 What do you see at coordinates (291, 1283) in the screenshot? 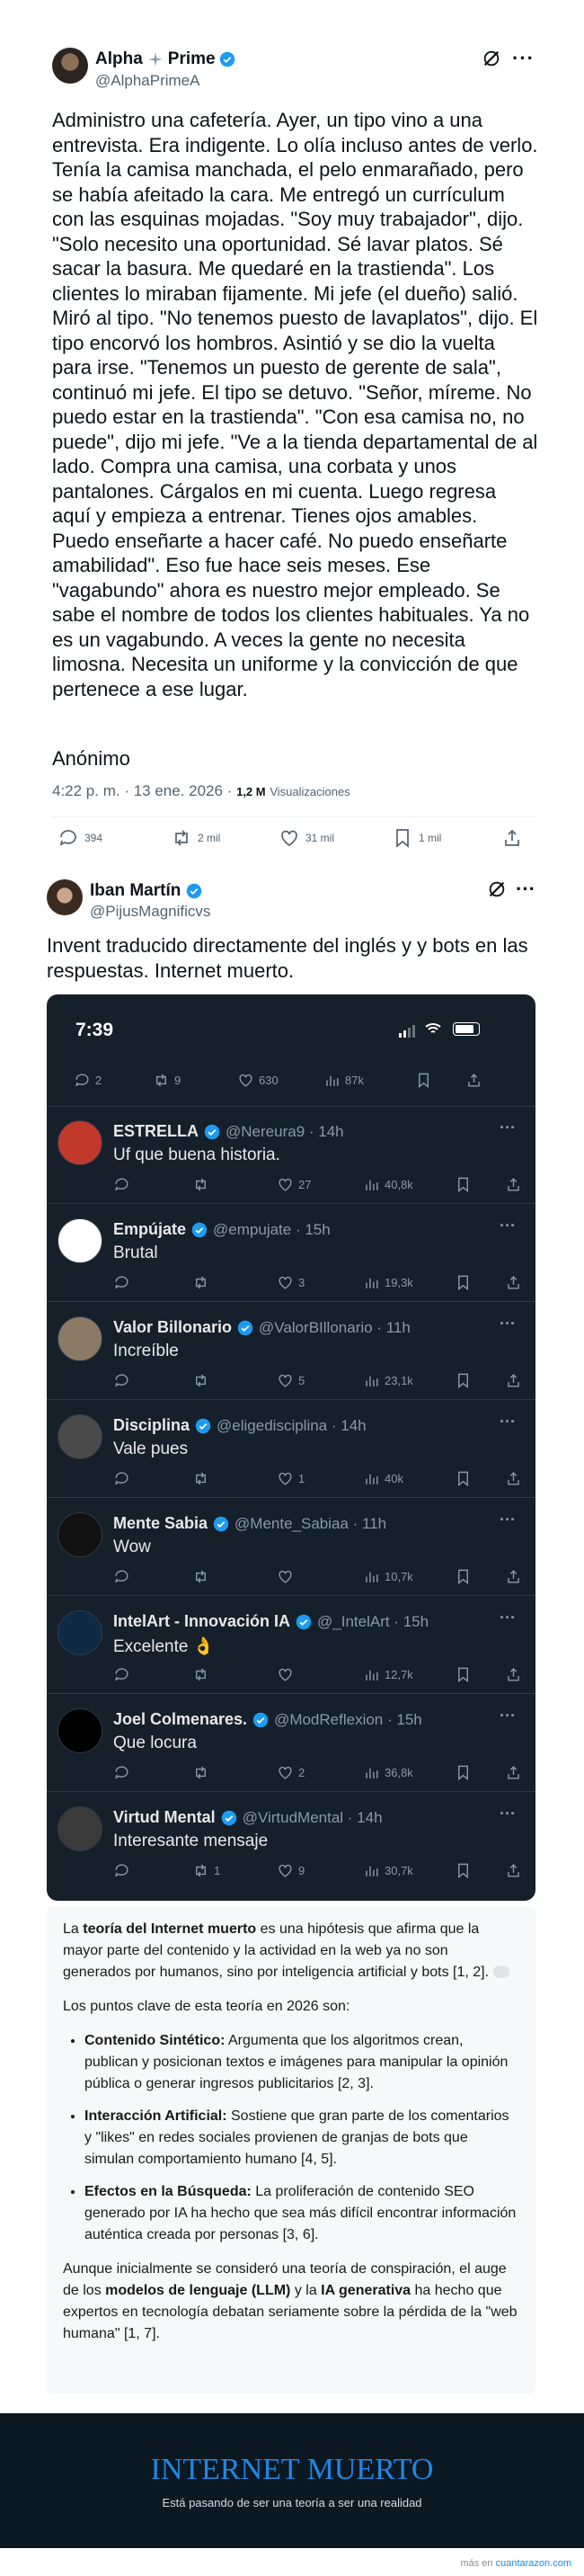
I see `like-button: 3` at bounding box center [291, 1283].